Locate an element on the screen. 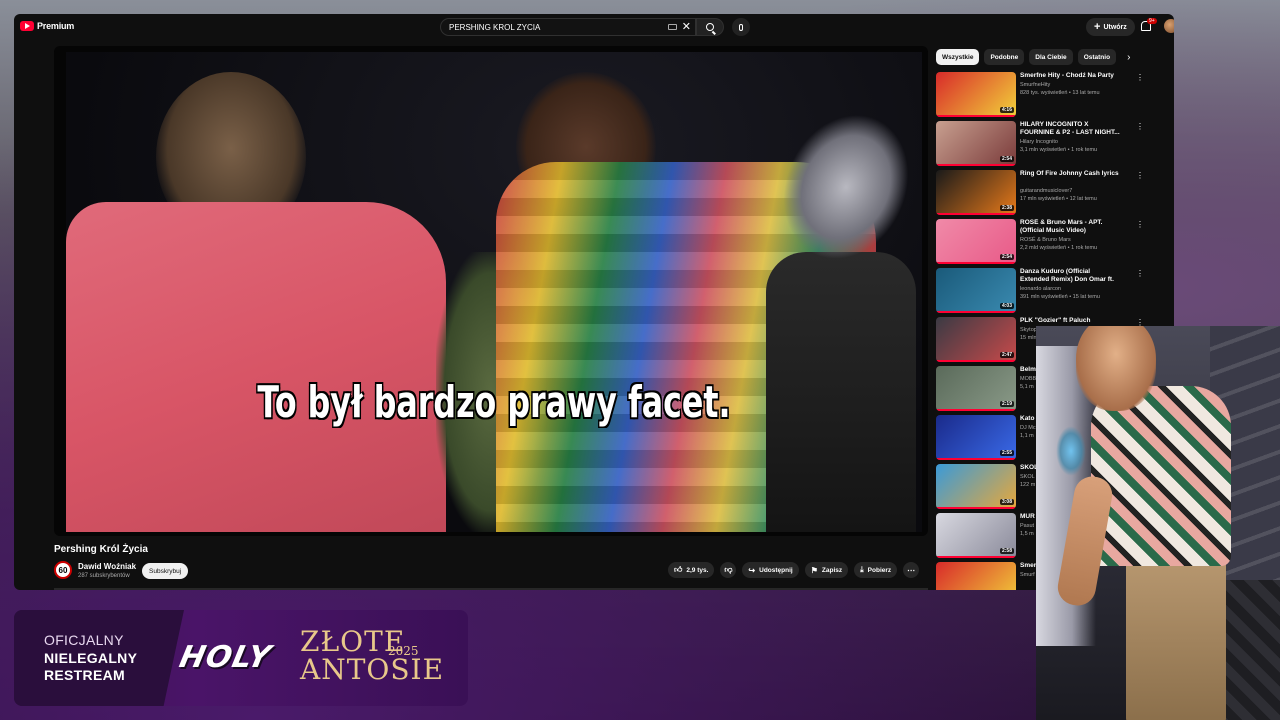 This screenshot has width=1280, height=720. youtube-logo: Premium is located at coordinates (47, 26).